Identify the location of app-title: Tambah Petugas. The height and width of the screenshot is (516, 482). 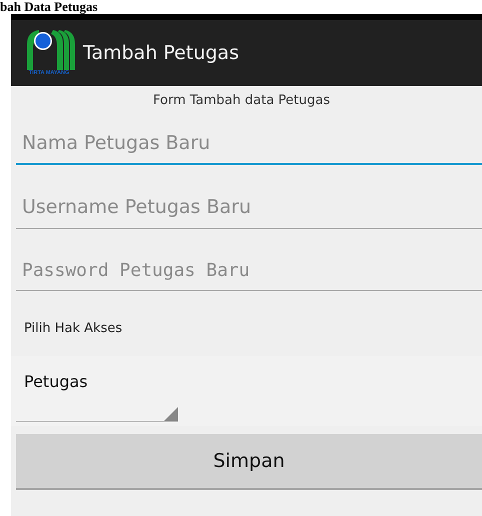
(161, 53).